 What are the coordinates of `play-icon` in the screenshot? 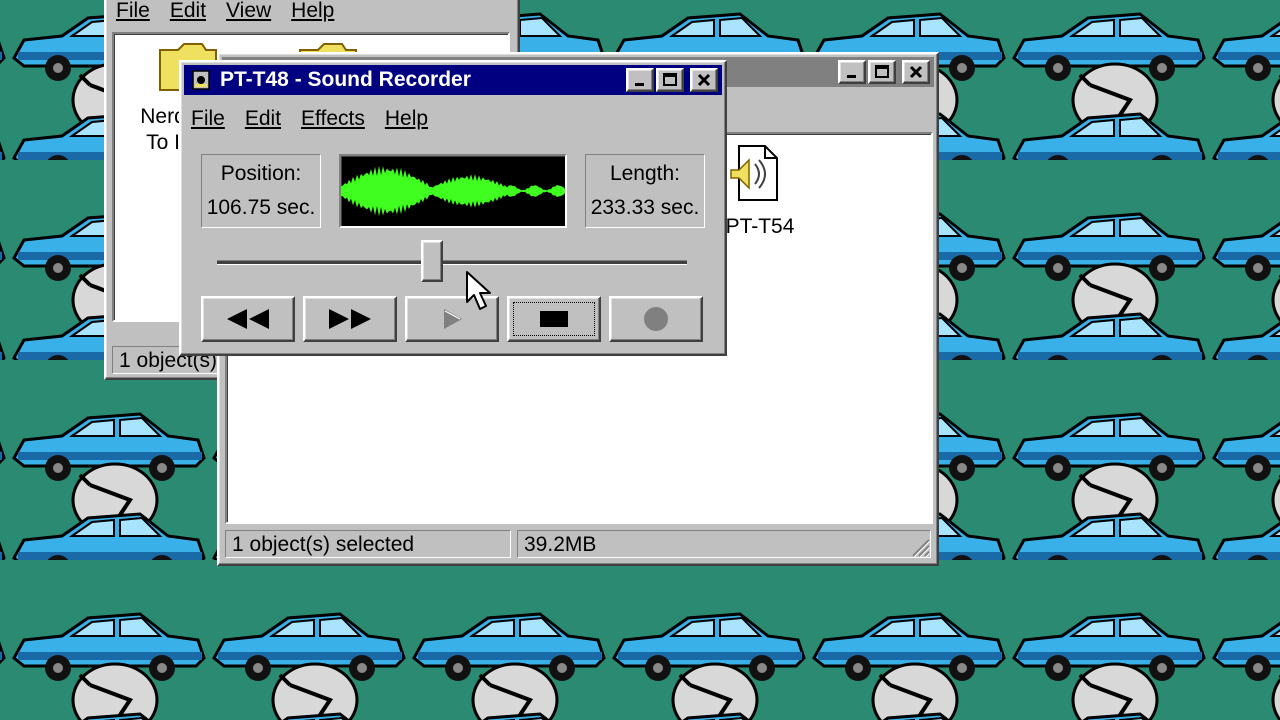 It's located at (453, 319).